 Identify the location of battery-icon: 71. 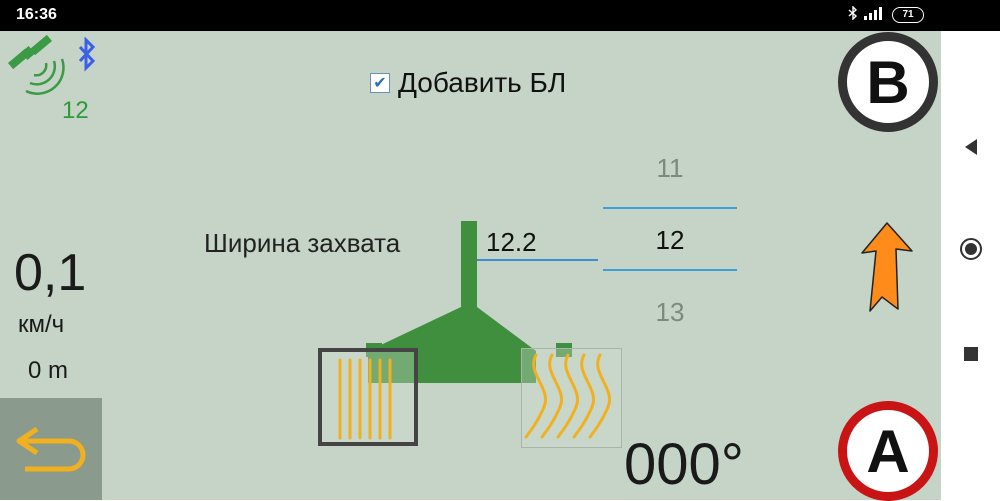
(908, 14).